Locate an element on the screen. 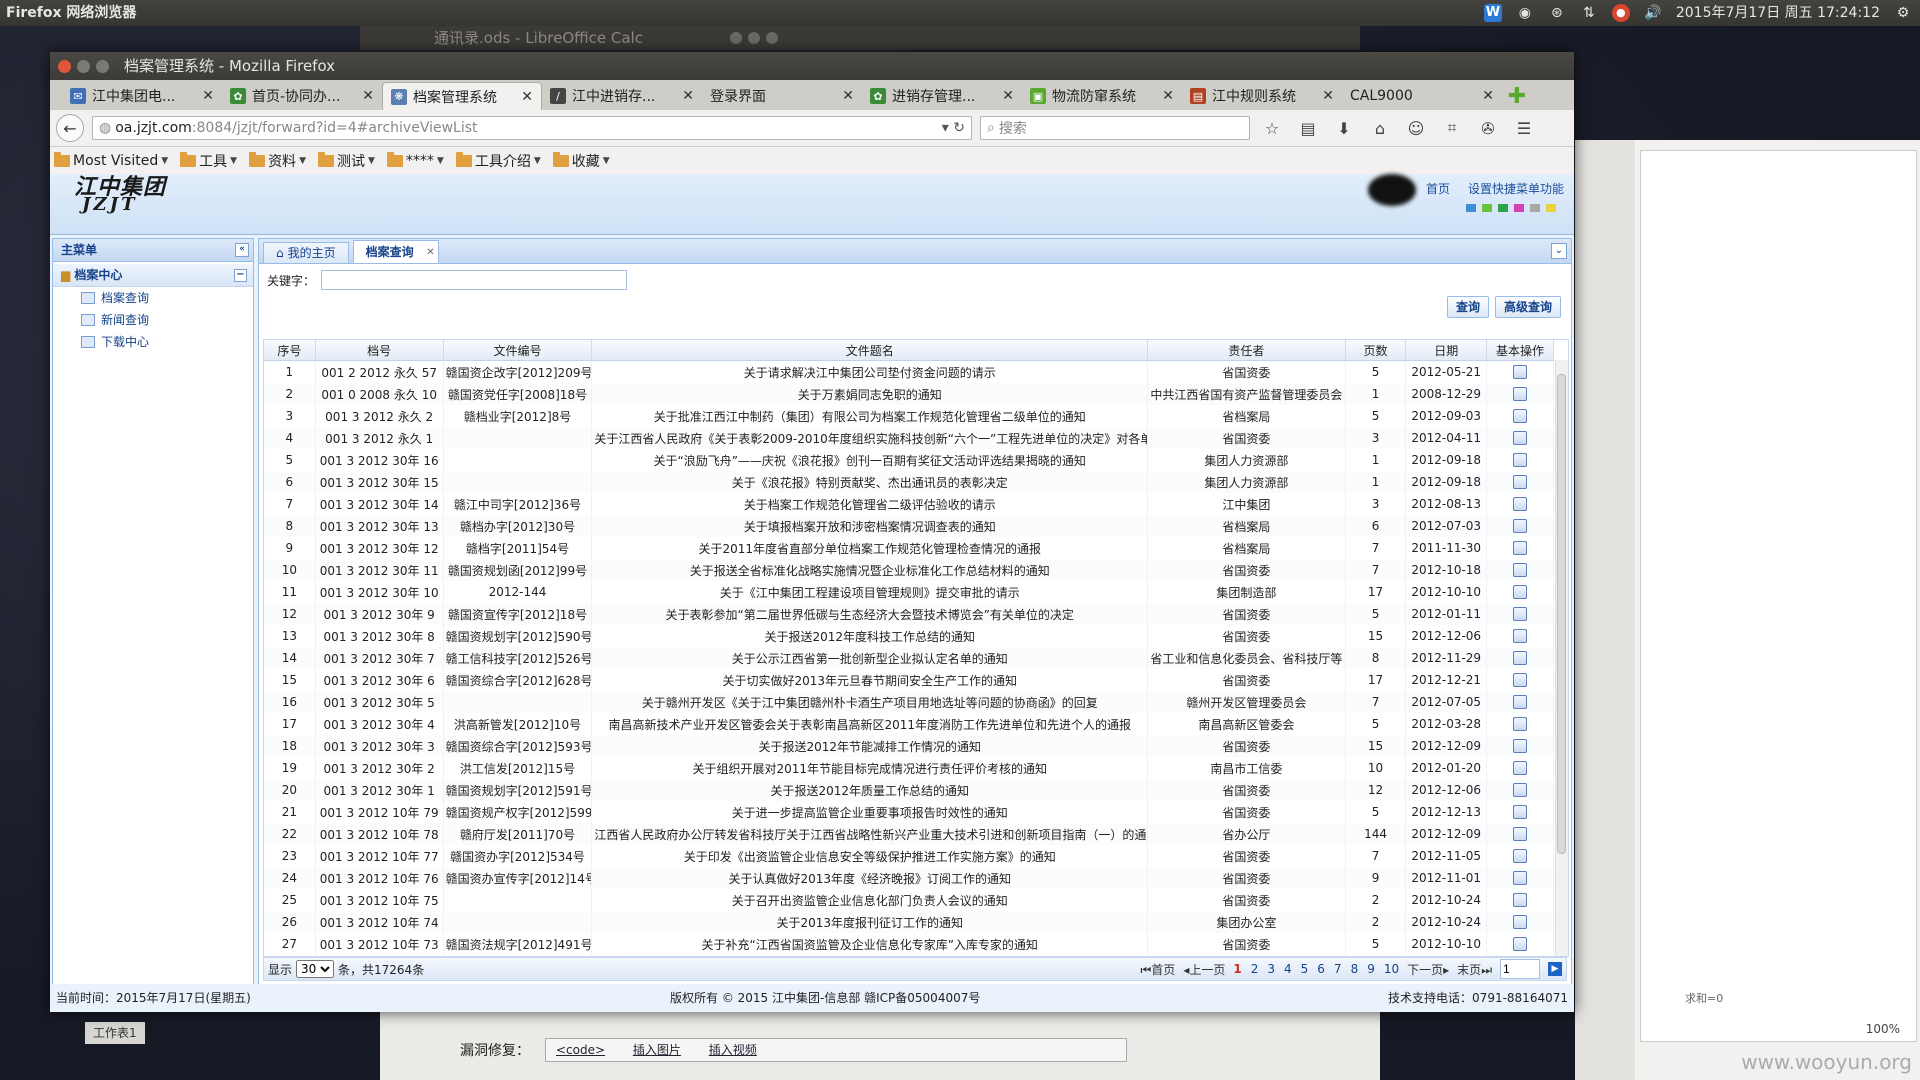 The height and width of the screenshot is (1080, 1920). volume-icon: 🔊 is located at coordinates (1653, 13).